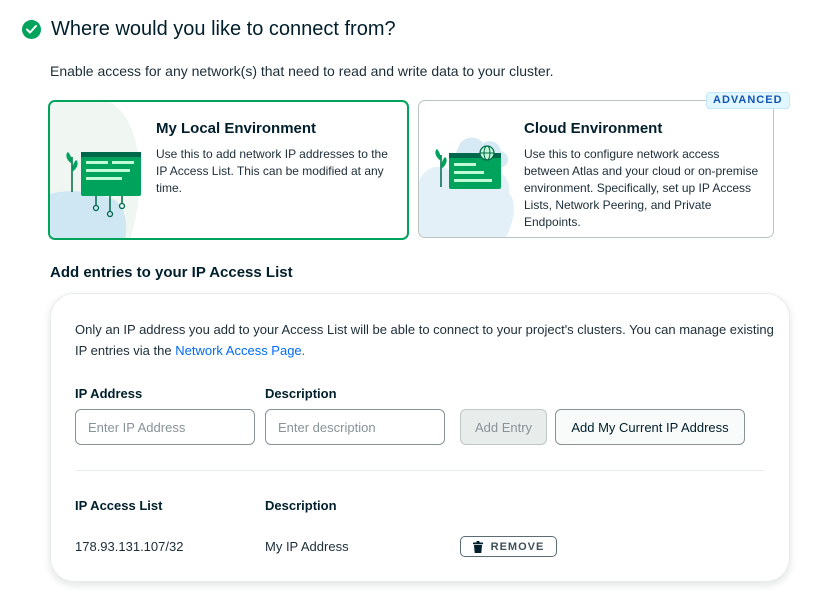 The image size is (830, 590). Describe the element at coordinates (301, 393) in the screenshot. I see `description-label: Description` at that location.